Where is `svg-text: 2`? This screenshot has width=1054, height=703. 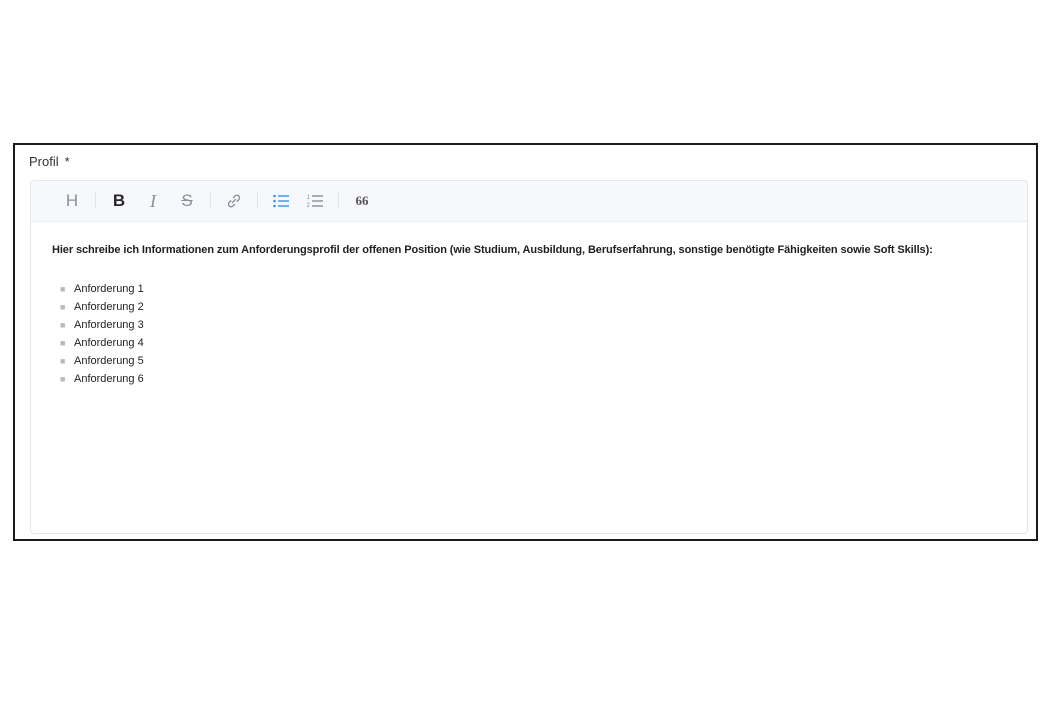
svg-text: 2 is located at coordinates (309, 206).